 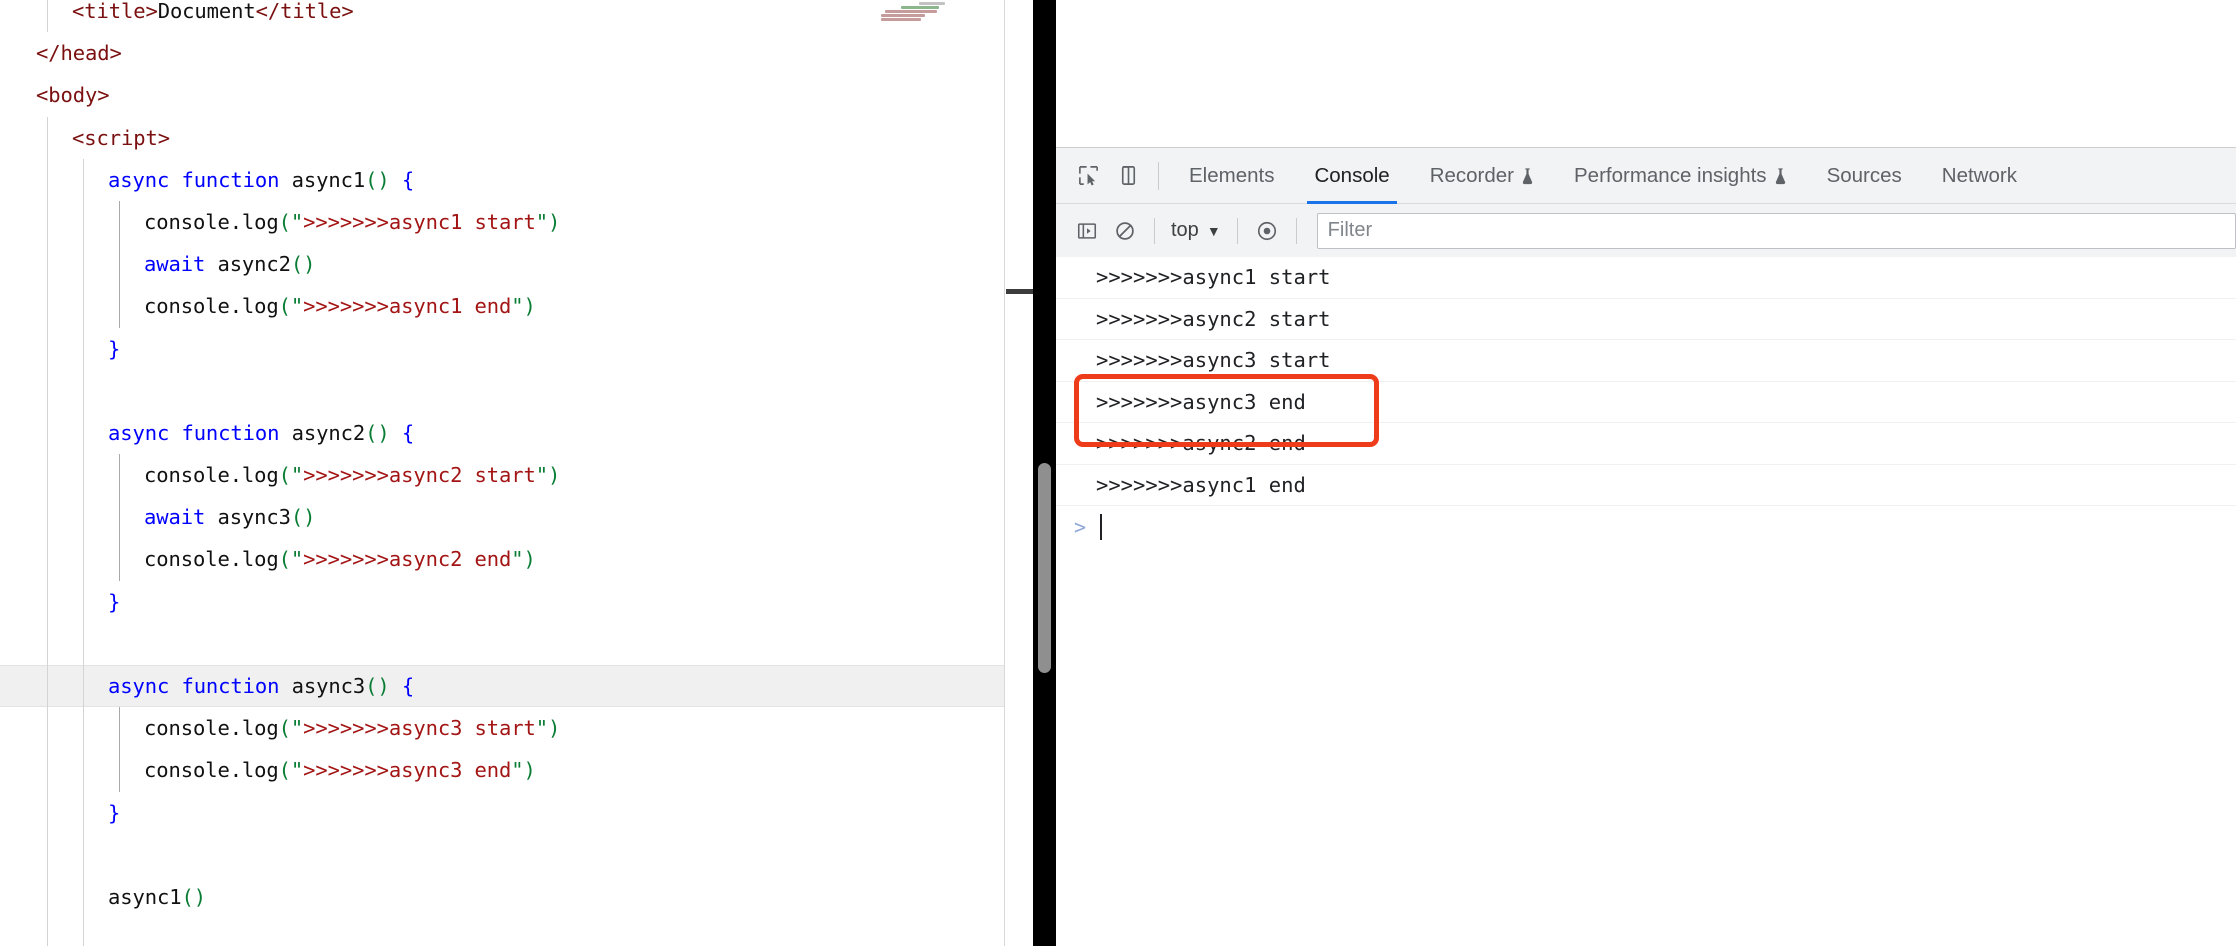 What do you see at coordinates (1088, 176) in the screenshot?
I see `inspect-element-icon` at bounding box center [1088, 176].